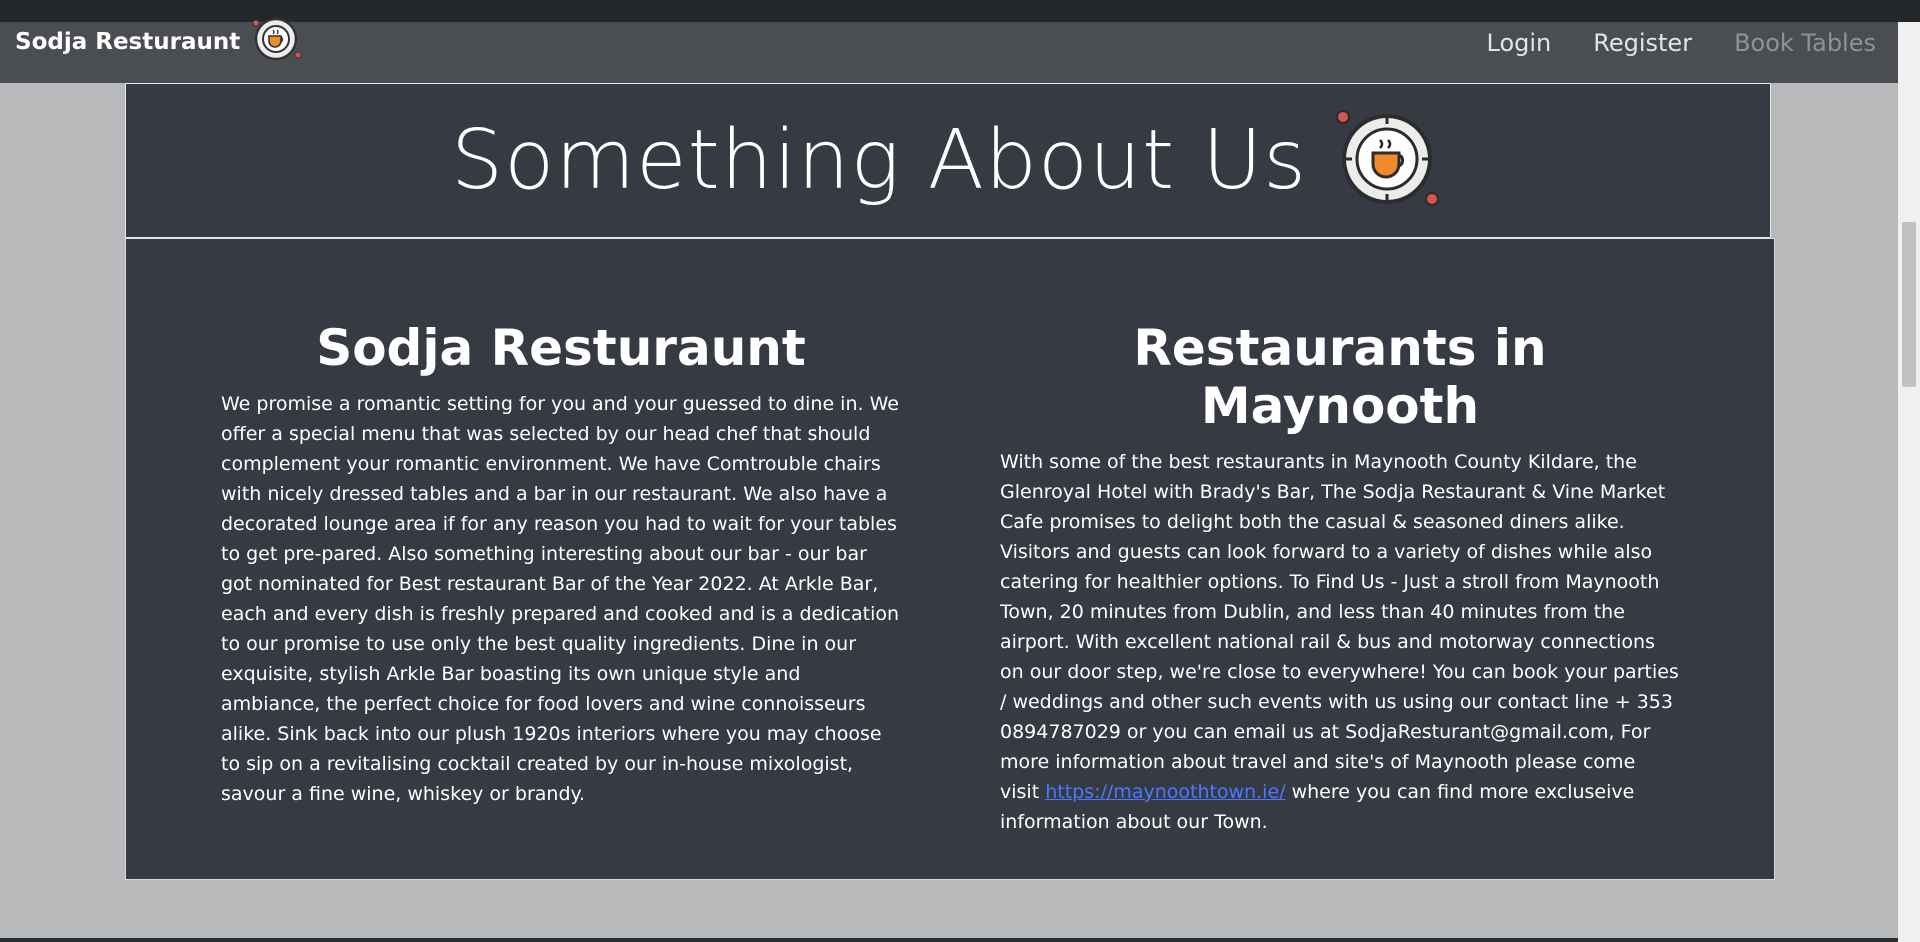 The height and width of the screenshot is (942, 1920). What do you see at coordinates (128, 42) in the screenshot?
I see `brand-name: Sodja Resturaunt` at bounding box center [128, 42].